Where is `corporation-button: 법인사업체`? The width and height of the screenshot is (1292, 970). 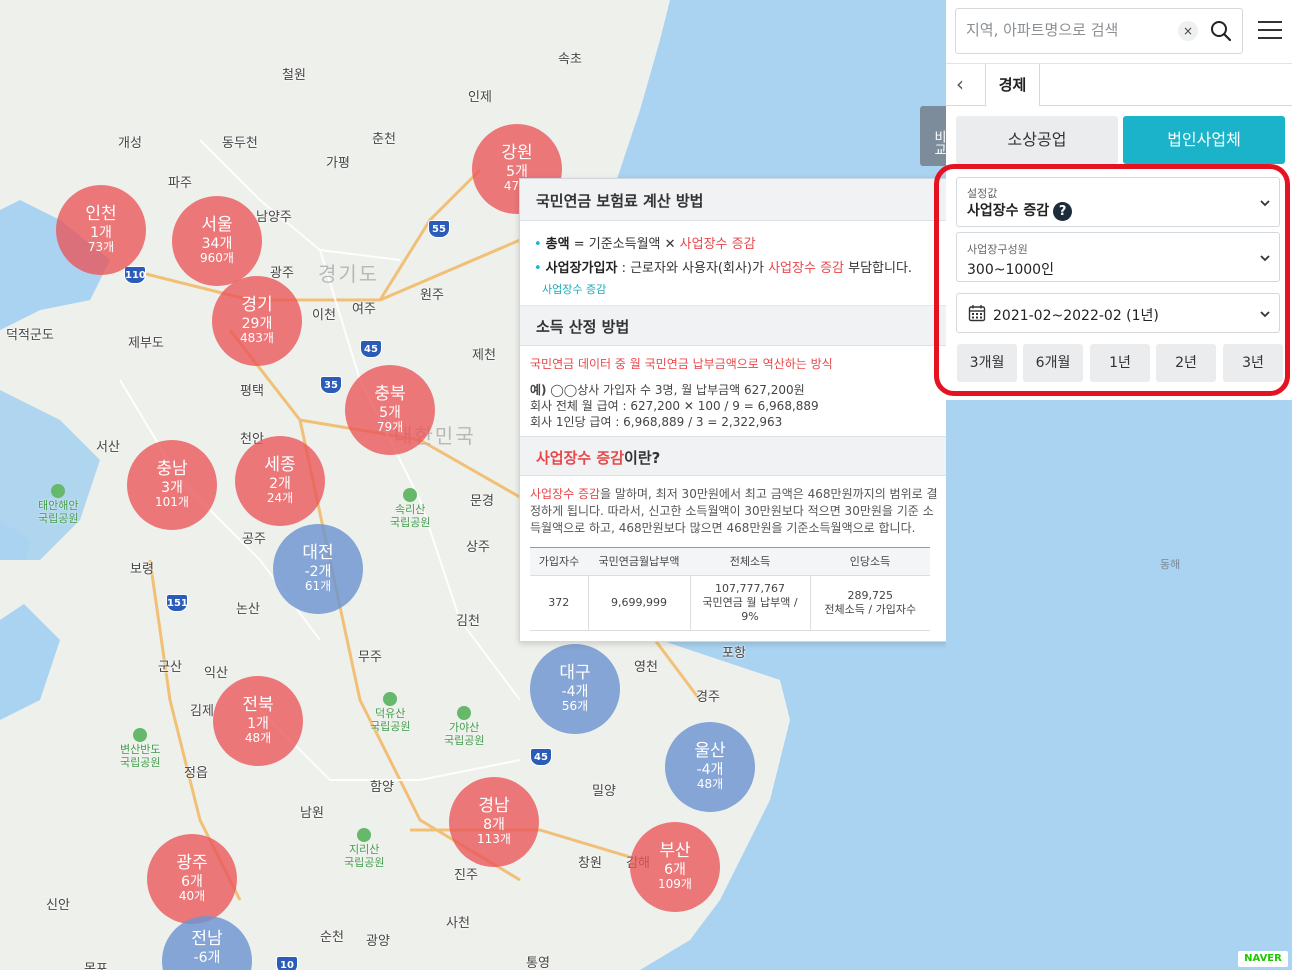
corporation-button: 법인사업체 is located at coordinates (1204, 140).